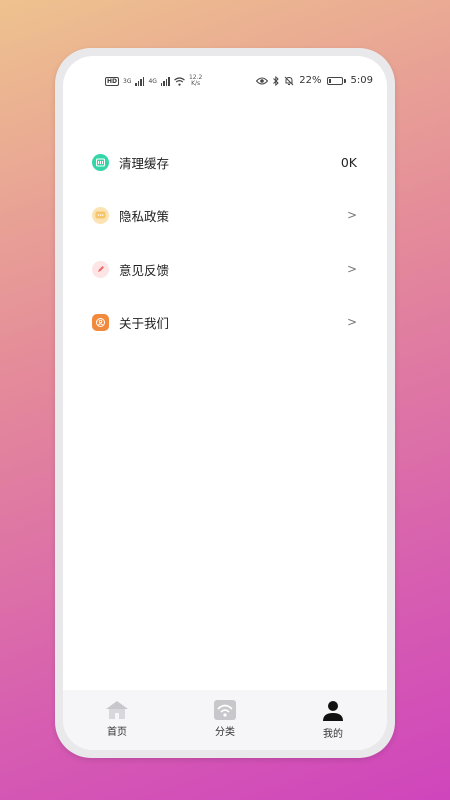 Image resolution: width=450 pixels, height=800 pixels. I want to click on network-type-label-2: 4G, so click(152, 81).